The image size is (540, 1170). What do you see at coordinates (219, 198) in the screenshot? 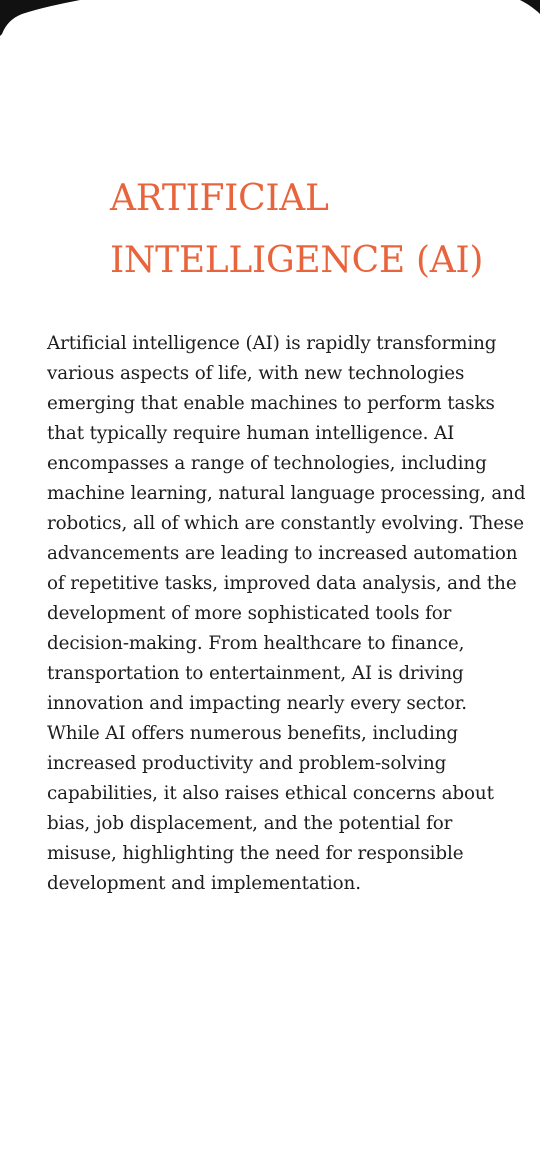
I see `title-line: ARTIFICIAL` at bounding box center [219, 198].